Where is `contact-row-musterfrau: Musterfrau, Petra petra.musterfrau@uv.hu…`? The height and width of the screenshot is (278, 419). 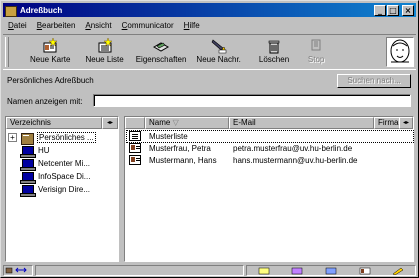
contact-row-musterfrau: Musterfrau, Petra petra.musterfrau@uv.hu… is located at coordinates (270, 148).